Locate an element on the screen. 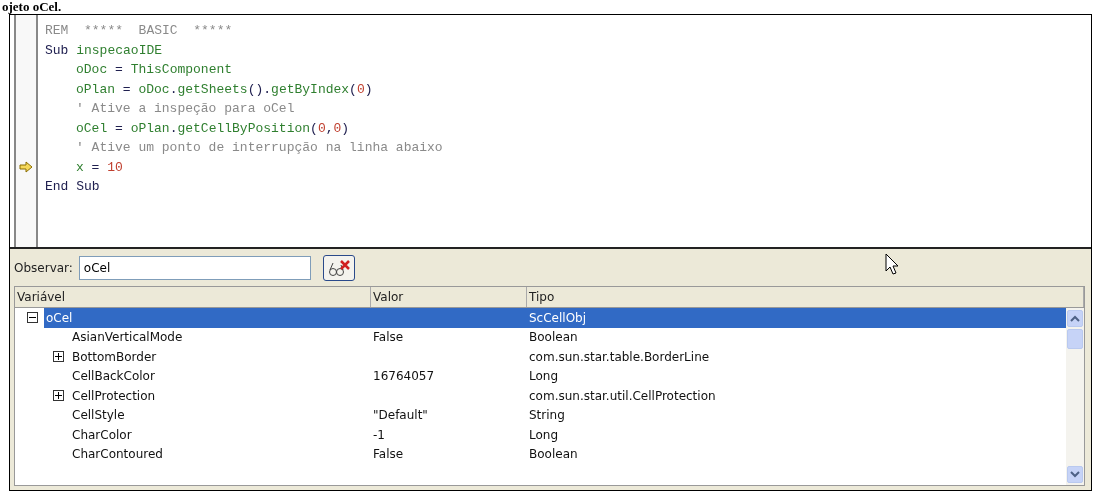 This screenshot has height=491, width=1097. variable-row: CellProtection com.sun.star.util.CellProtection is located at coordinates (568, 396).